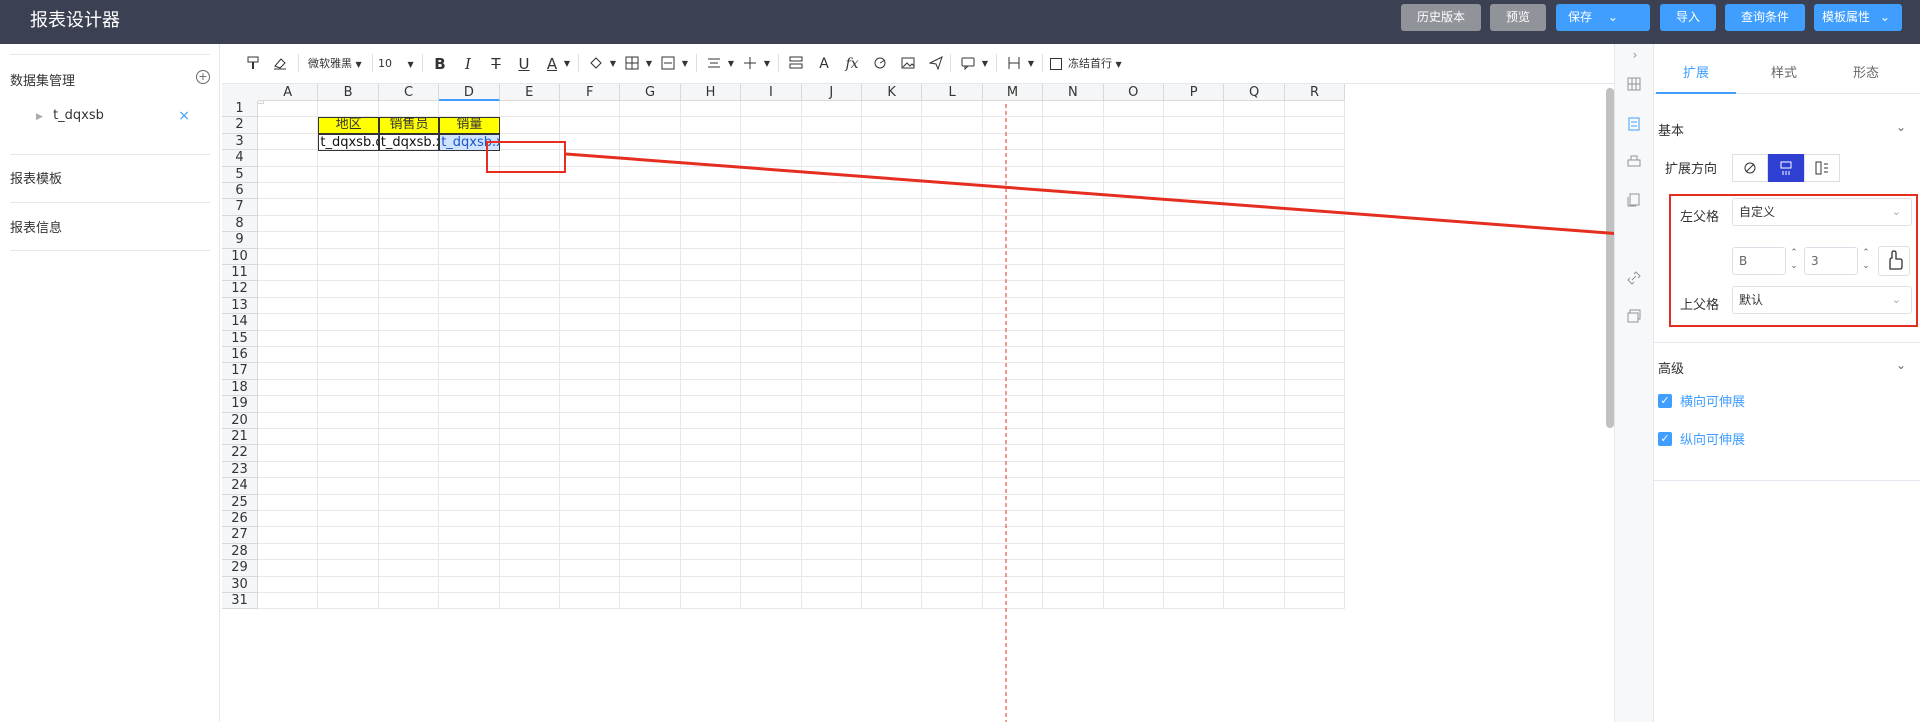 This screenshot has width=1920, height=722. Describe the element at coordinates (1671, 129) in the screenshot. I see `basic-section-title: 基本` at that location.